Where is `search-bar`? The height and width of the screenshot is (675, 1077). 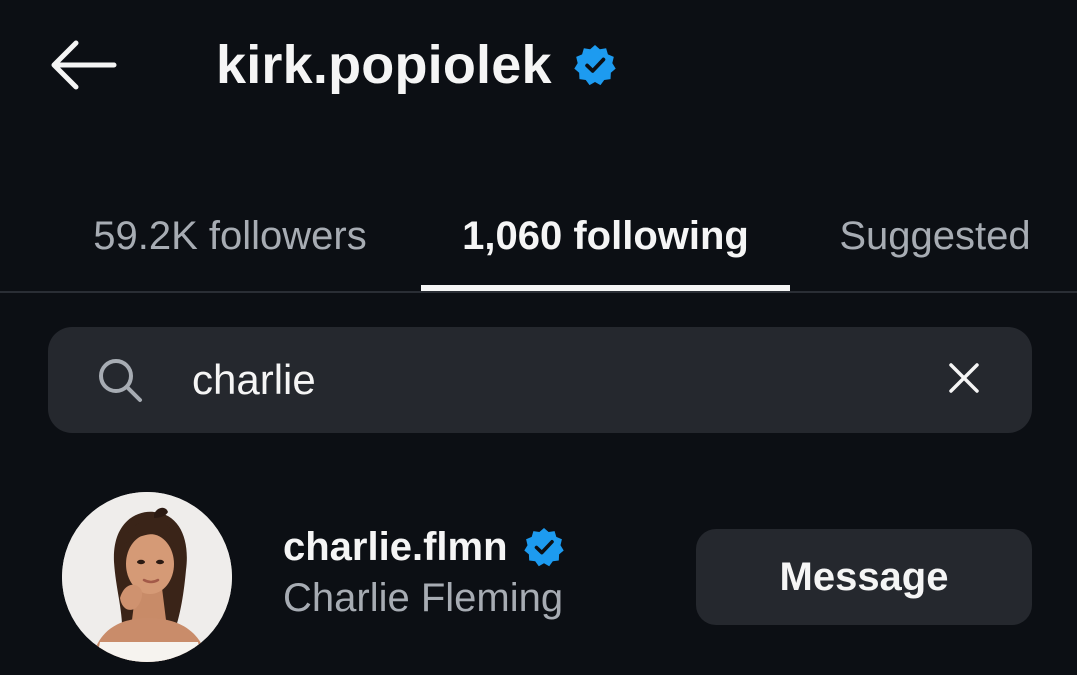 search-bar is located at coordinates (540, 380).